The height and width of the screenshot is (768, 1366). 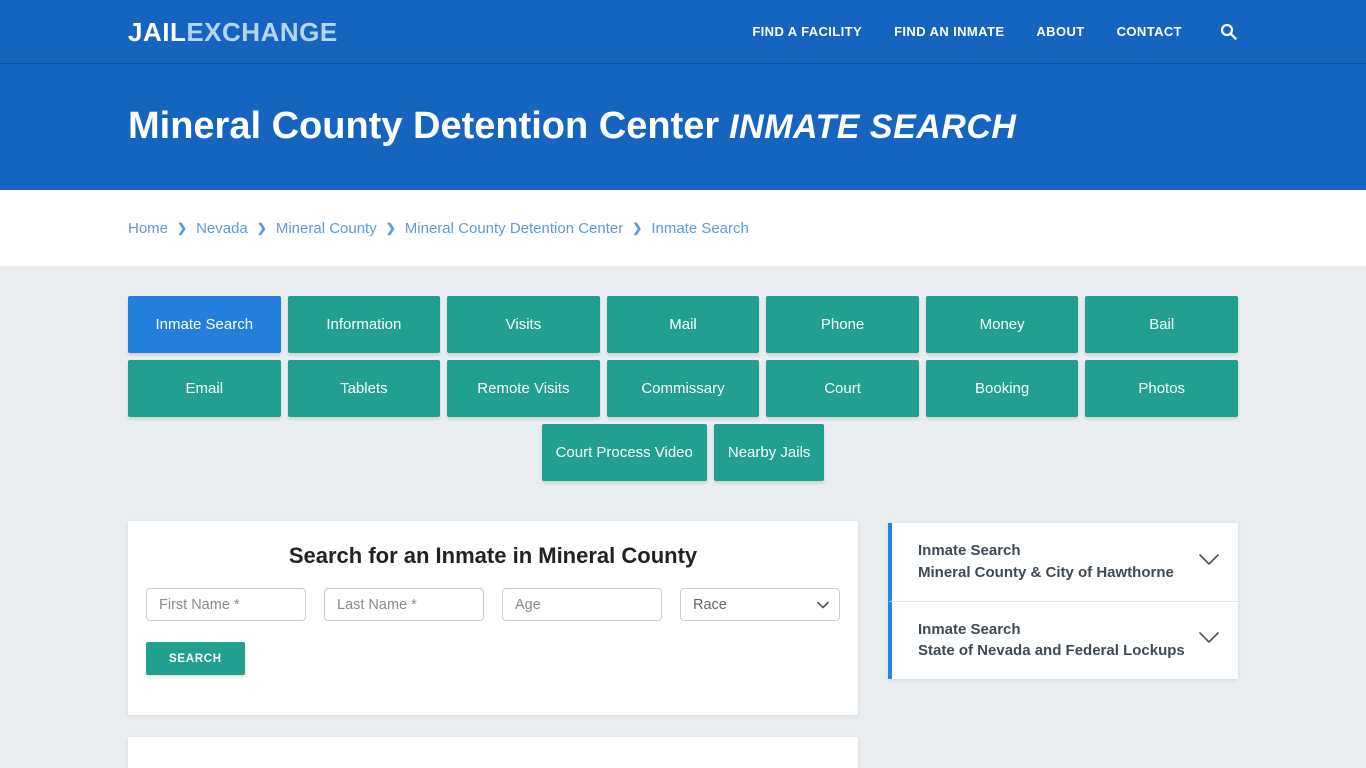 I want to click on first-name-field-wrap, so click(x=226, y=604).